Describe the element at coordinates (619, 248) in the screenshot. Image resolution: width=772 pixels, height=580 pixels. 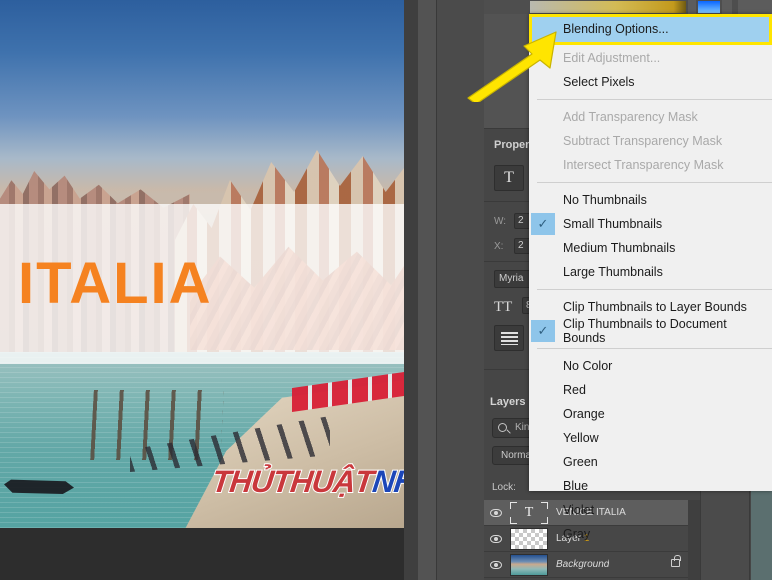
I see `menu-item-label: Medium Thumbnails` at that location.